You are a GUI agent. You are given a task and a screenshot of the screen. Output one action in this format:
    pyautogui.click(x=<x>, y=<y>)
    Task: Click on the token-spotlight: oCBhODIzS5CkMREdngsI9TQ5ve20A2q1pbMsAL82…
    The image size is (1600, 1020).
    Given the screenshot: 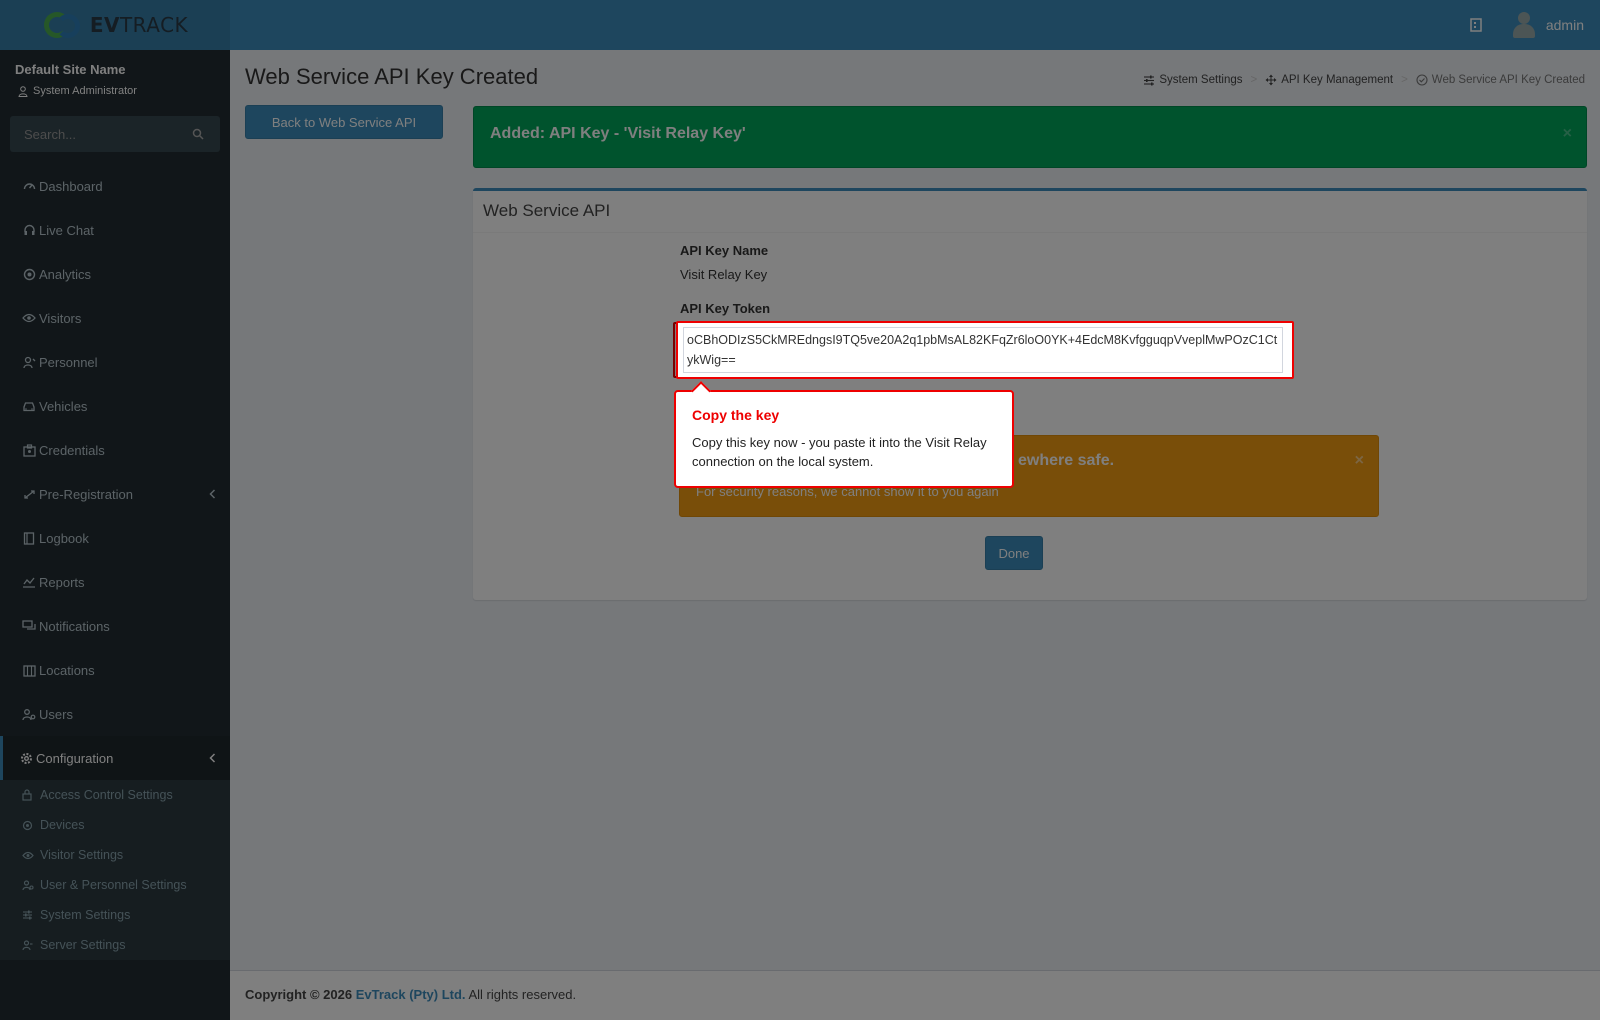 What is the action you would take?
    pyautogui.click(x=985, y=350)
    